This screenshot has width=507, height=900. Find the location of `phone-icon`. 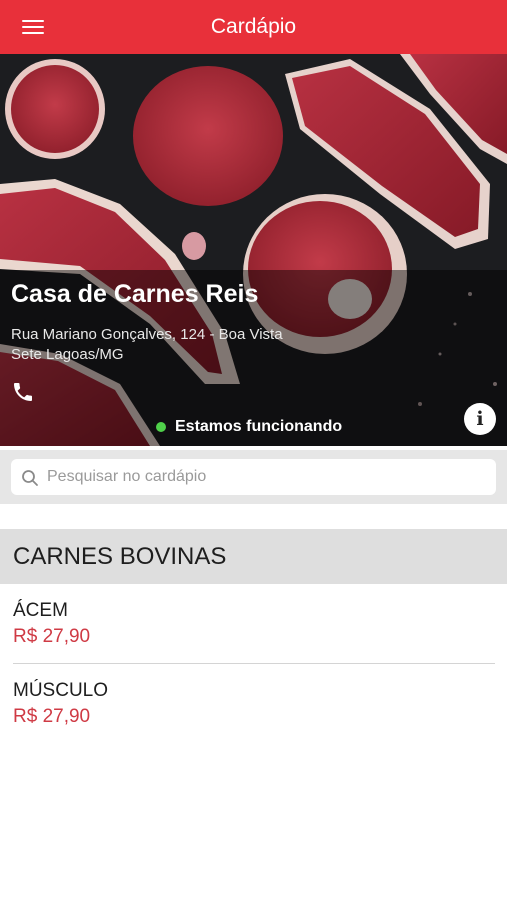

phone-icon is located at coordinates (23, 392).